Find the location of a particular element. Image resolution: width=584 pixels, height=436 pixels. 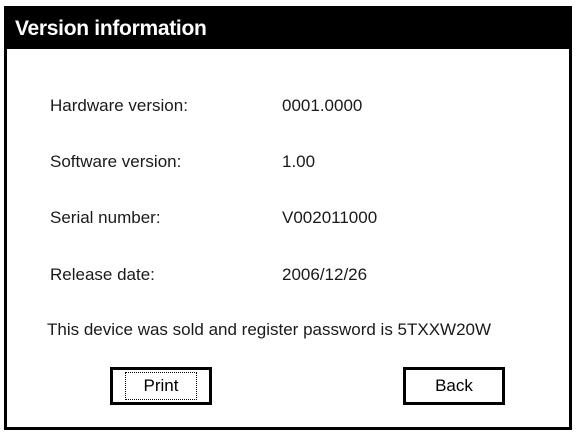

software-version-label: Software version: is located at coordinates (116, 161).